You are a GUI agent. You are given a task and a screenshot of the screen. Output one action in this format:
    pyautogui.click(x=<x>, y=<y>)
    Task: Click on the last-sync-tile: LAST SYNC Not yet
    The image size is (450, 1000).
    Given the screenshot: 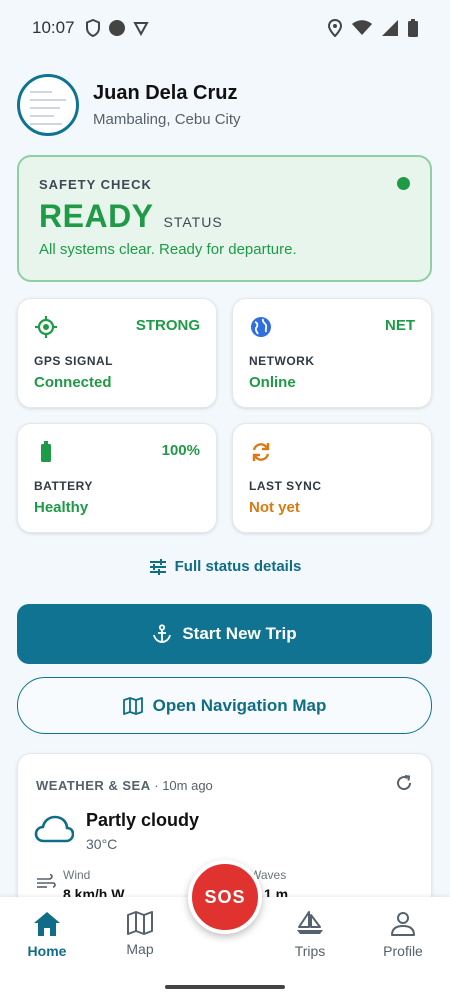 What is the action you would take?
    pyautogui.click(x=332, y=478)
    